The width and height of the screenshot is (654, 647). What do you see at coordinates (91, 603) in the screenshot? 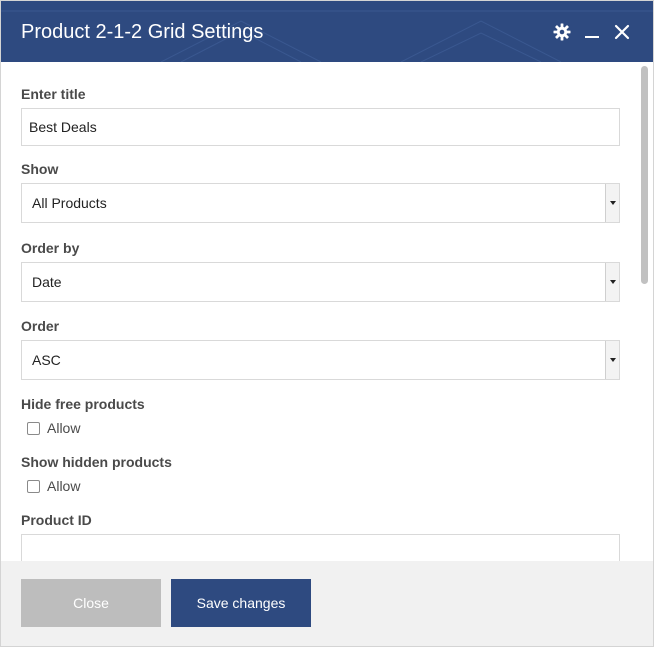
I see `close-button: Close` at bounding box center [91, 603].